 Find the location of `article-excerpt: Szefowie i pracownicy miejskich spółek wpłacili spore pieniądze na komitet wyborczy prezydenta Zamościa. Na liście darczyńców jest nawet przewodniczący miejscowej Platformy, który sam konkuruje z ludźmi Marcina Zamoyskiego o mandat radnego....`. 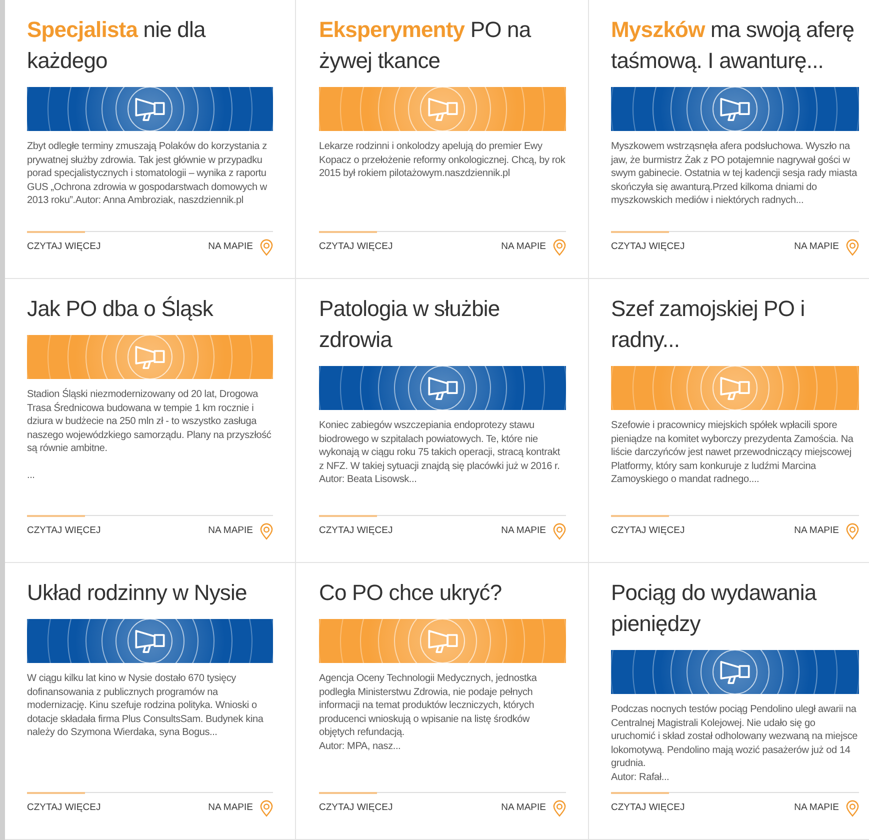

article-excerpt: Szefowie i pracownicy miejskich spółek wpłacili spore pieniądze na komitet wyborczy prezydenta Zamościa. Na liście darczyńców jest nawet przewodniczący miejscowej Platformy, który sam konkuruje z ludźmi Marcina Zamoyskiego o mandat radnego.... is located at coordinates (732, 452).